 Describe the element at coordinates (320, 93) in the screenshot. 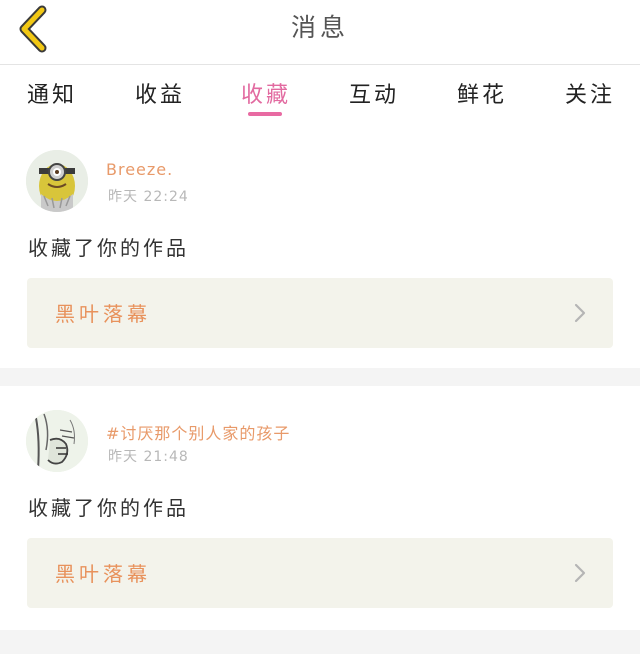

I see `tab-bar: 通知 收益 收藏 互动 鲜花 关注` at that location.